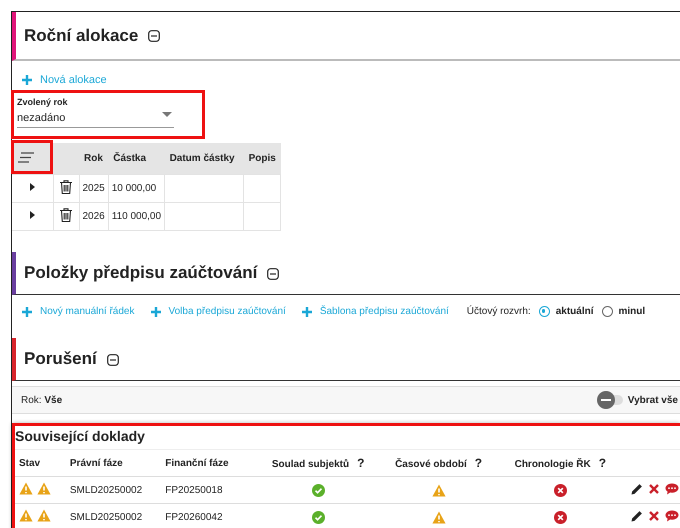 Image resolution: width=680 pixels, height=528 pixels. What do you see at coordinates (431, 464) in the screenshot?
I see `column-header: Časové období` at bounding box center [431, 464].